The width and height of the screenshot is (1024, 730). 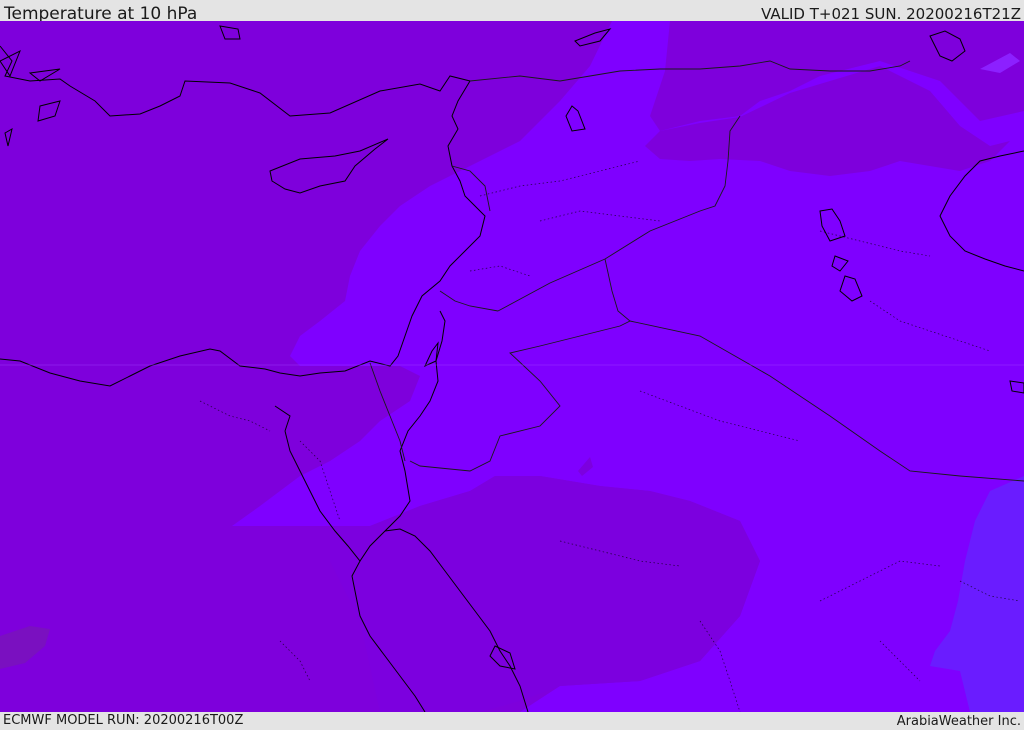 I want to click on credit-label: ArabiaWeather Inc., so click(x=958, y=721).